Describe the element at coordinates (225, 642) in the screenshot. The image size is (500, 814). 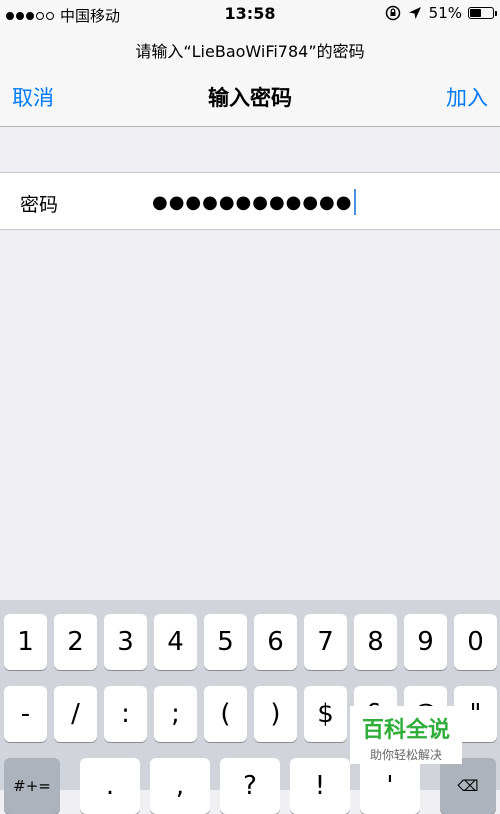
I see `key-4: 5` at that location.